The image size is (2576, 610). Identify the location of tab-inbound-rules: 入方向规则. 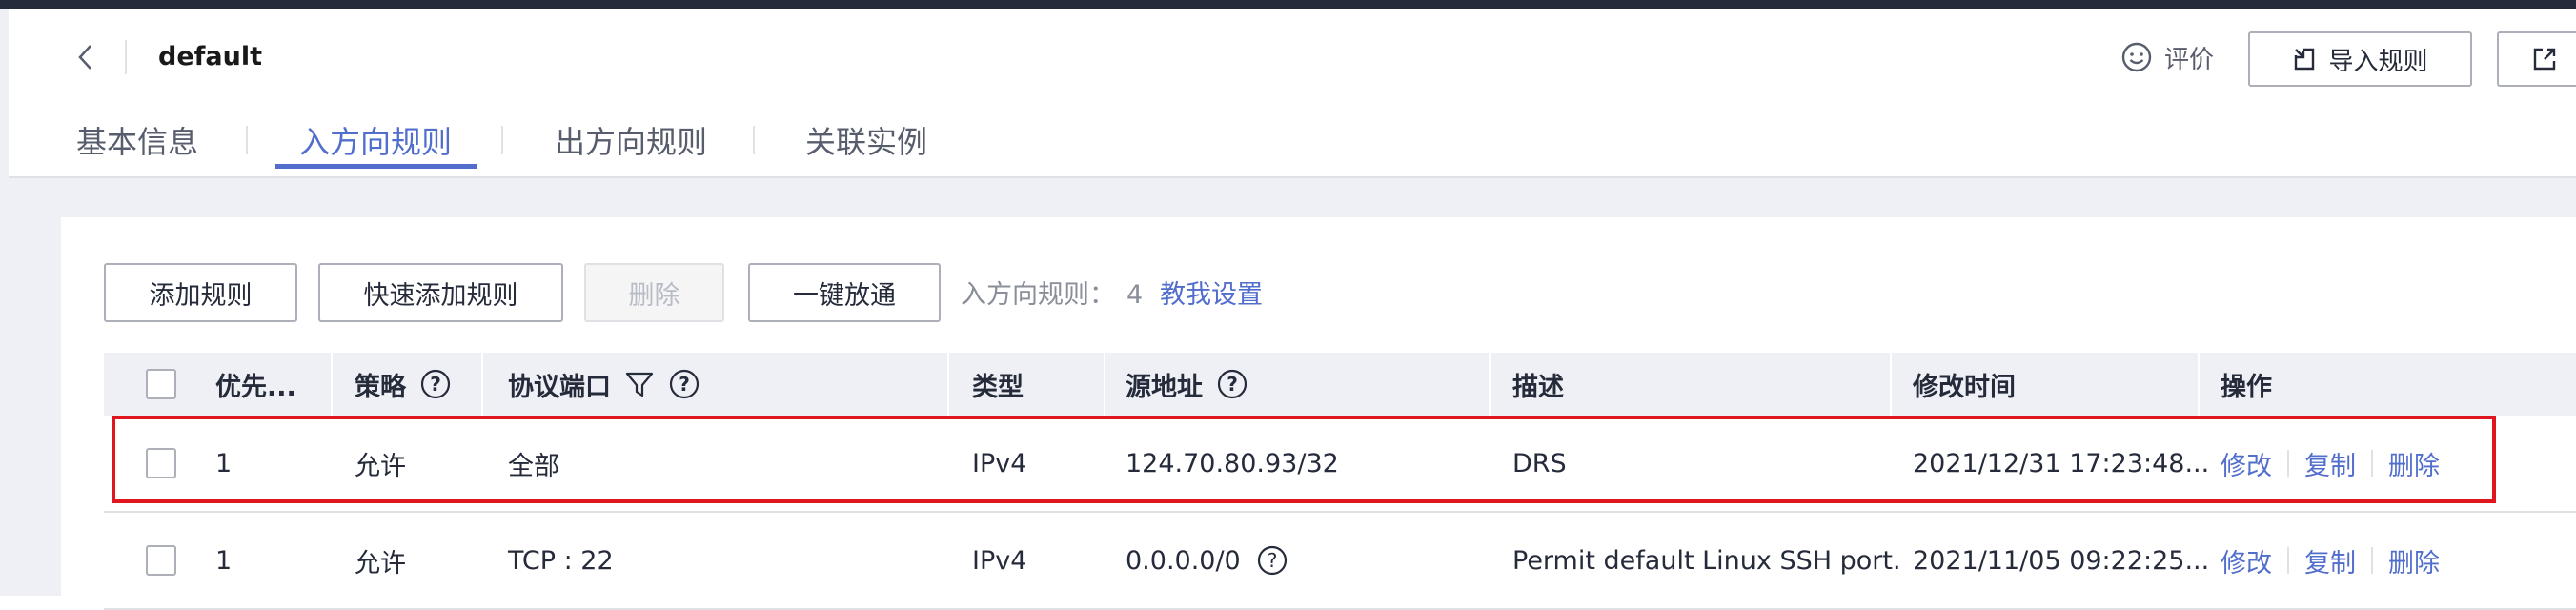
(375, 142).